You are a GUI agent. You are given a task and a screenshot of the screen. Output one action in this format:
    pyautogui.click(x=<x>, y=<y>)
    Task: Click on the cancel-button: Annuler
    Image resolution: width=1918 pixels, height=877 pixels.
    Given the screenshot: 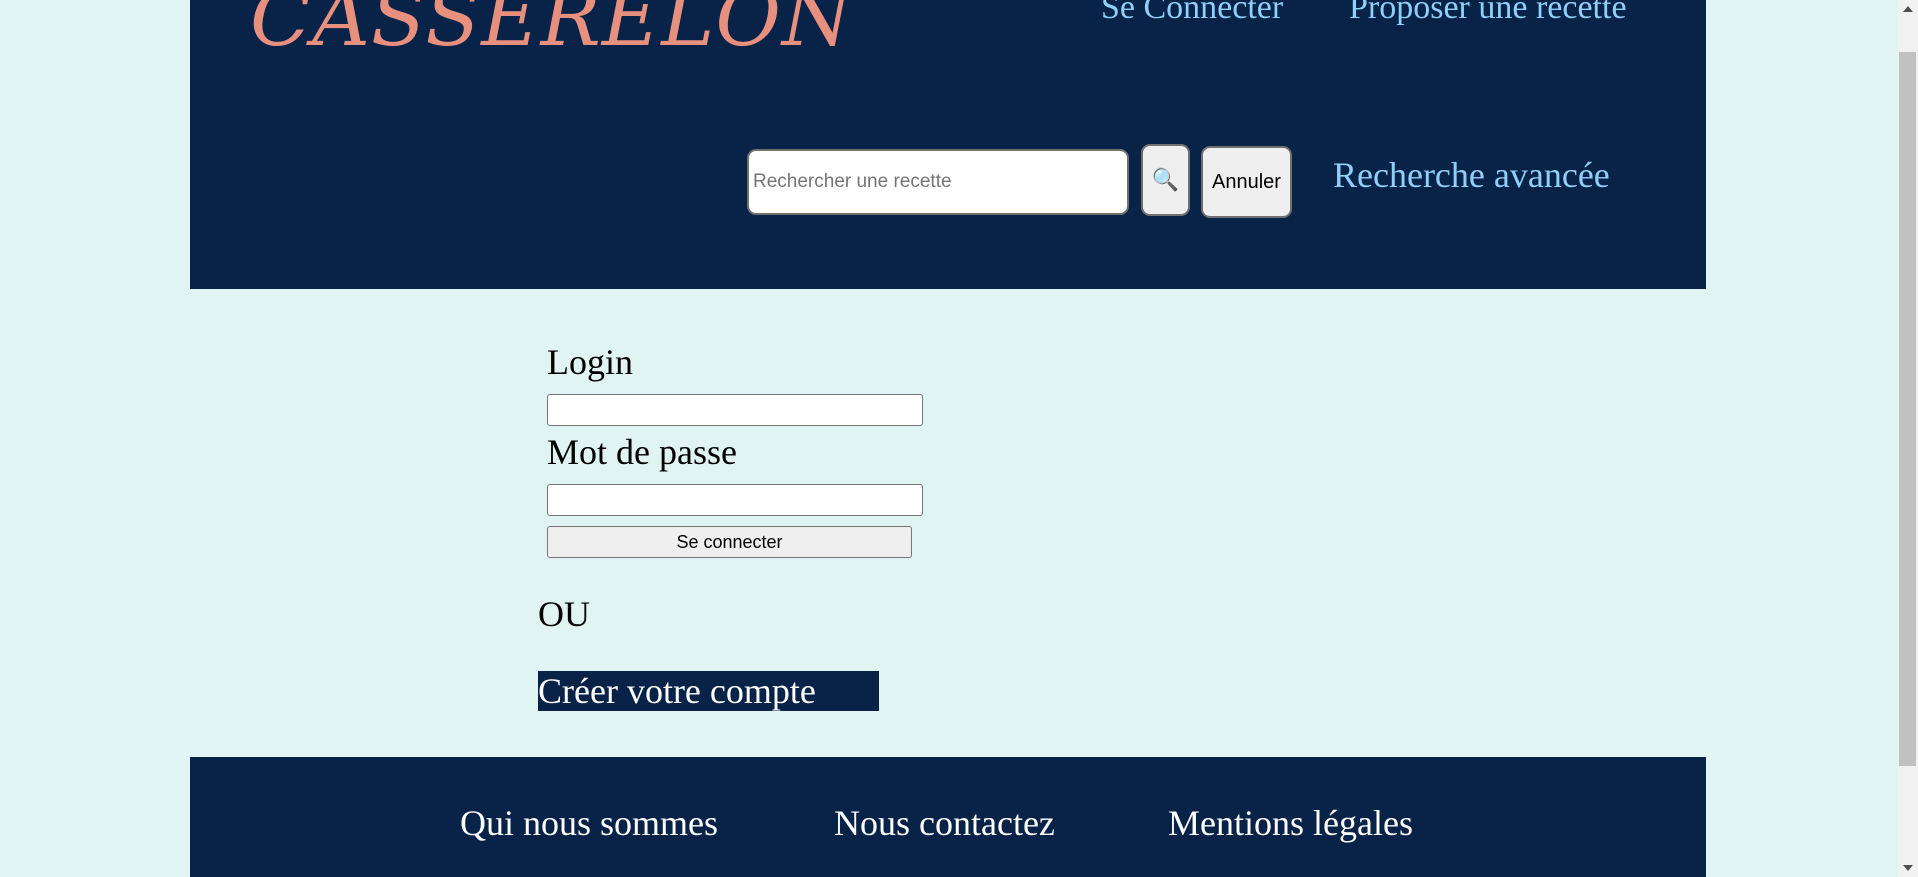 What is the action you would take?
    pyautogui.click(x=1246, y=182)
    